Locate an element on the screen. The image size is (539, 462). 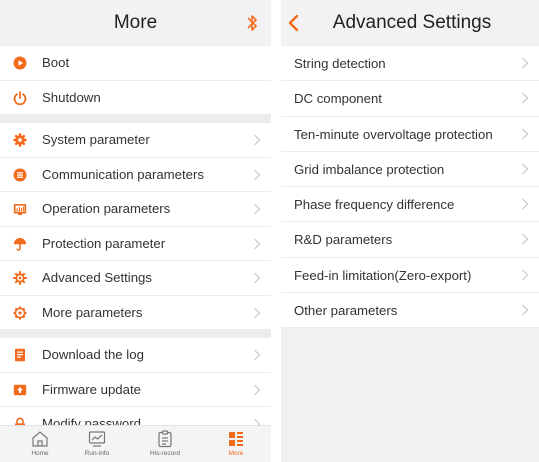
tab-label: His-record is located at coordinates (165, 453).